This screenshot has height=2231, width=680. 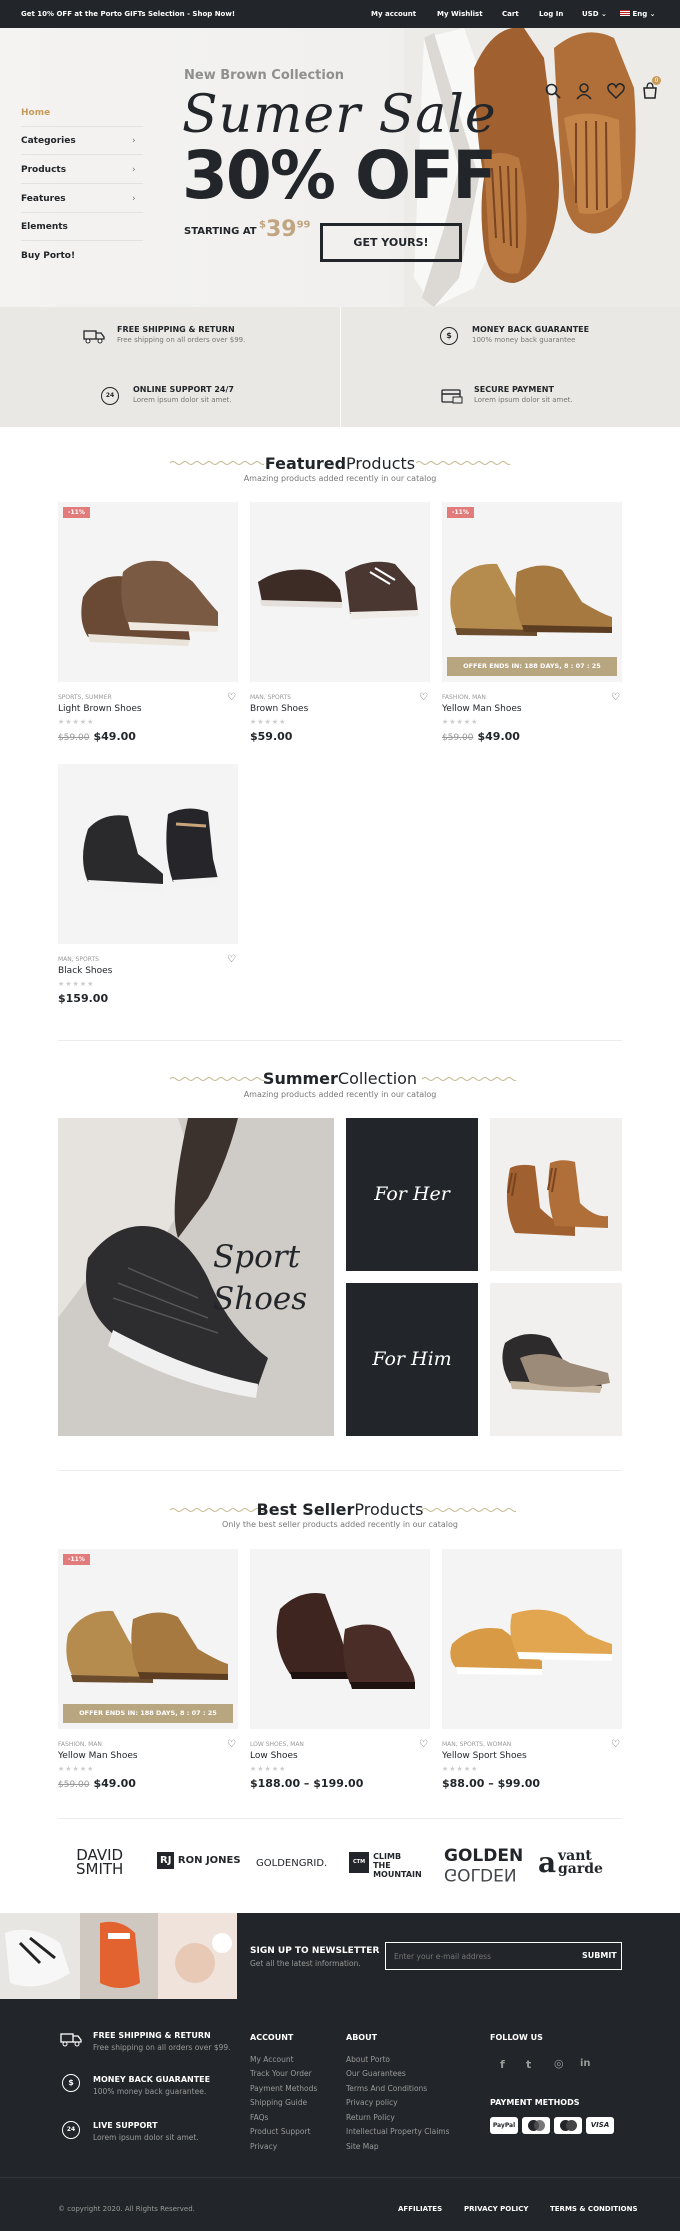 What do you see at coordinates (281, 2073) in the screenshot?
I see `footer-link: Track Your Order` at bounding box center [281, 2073].